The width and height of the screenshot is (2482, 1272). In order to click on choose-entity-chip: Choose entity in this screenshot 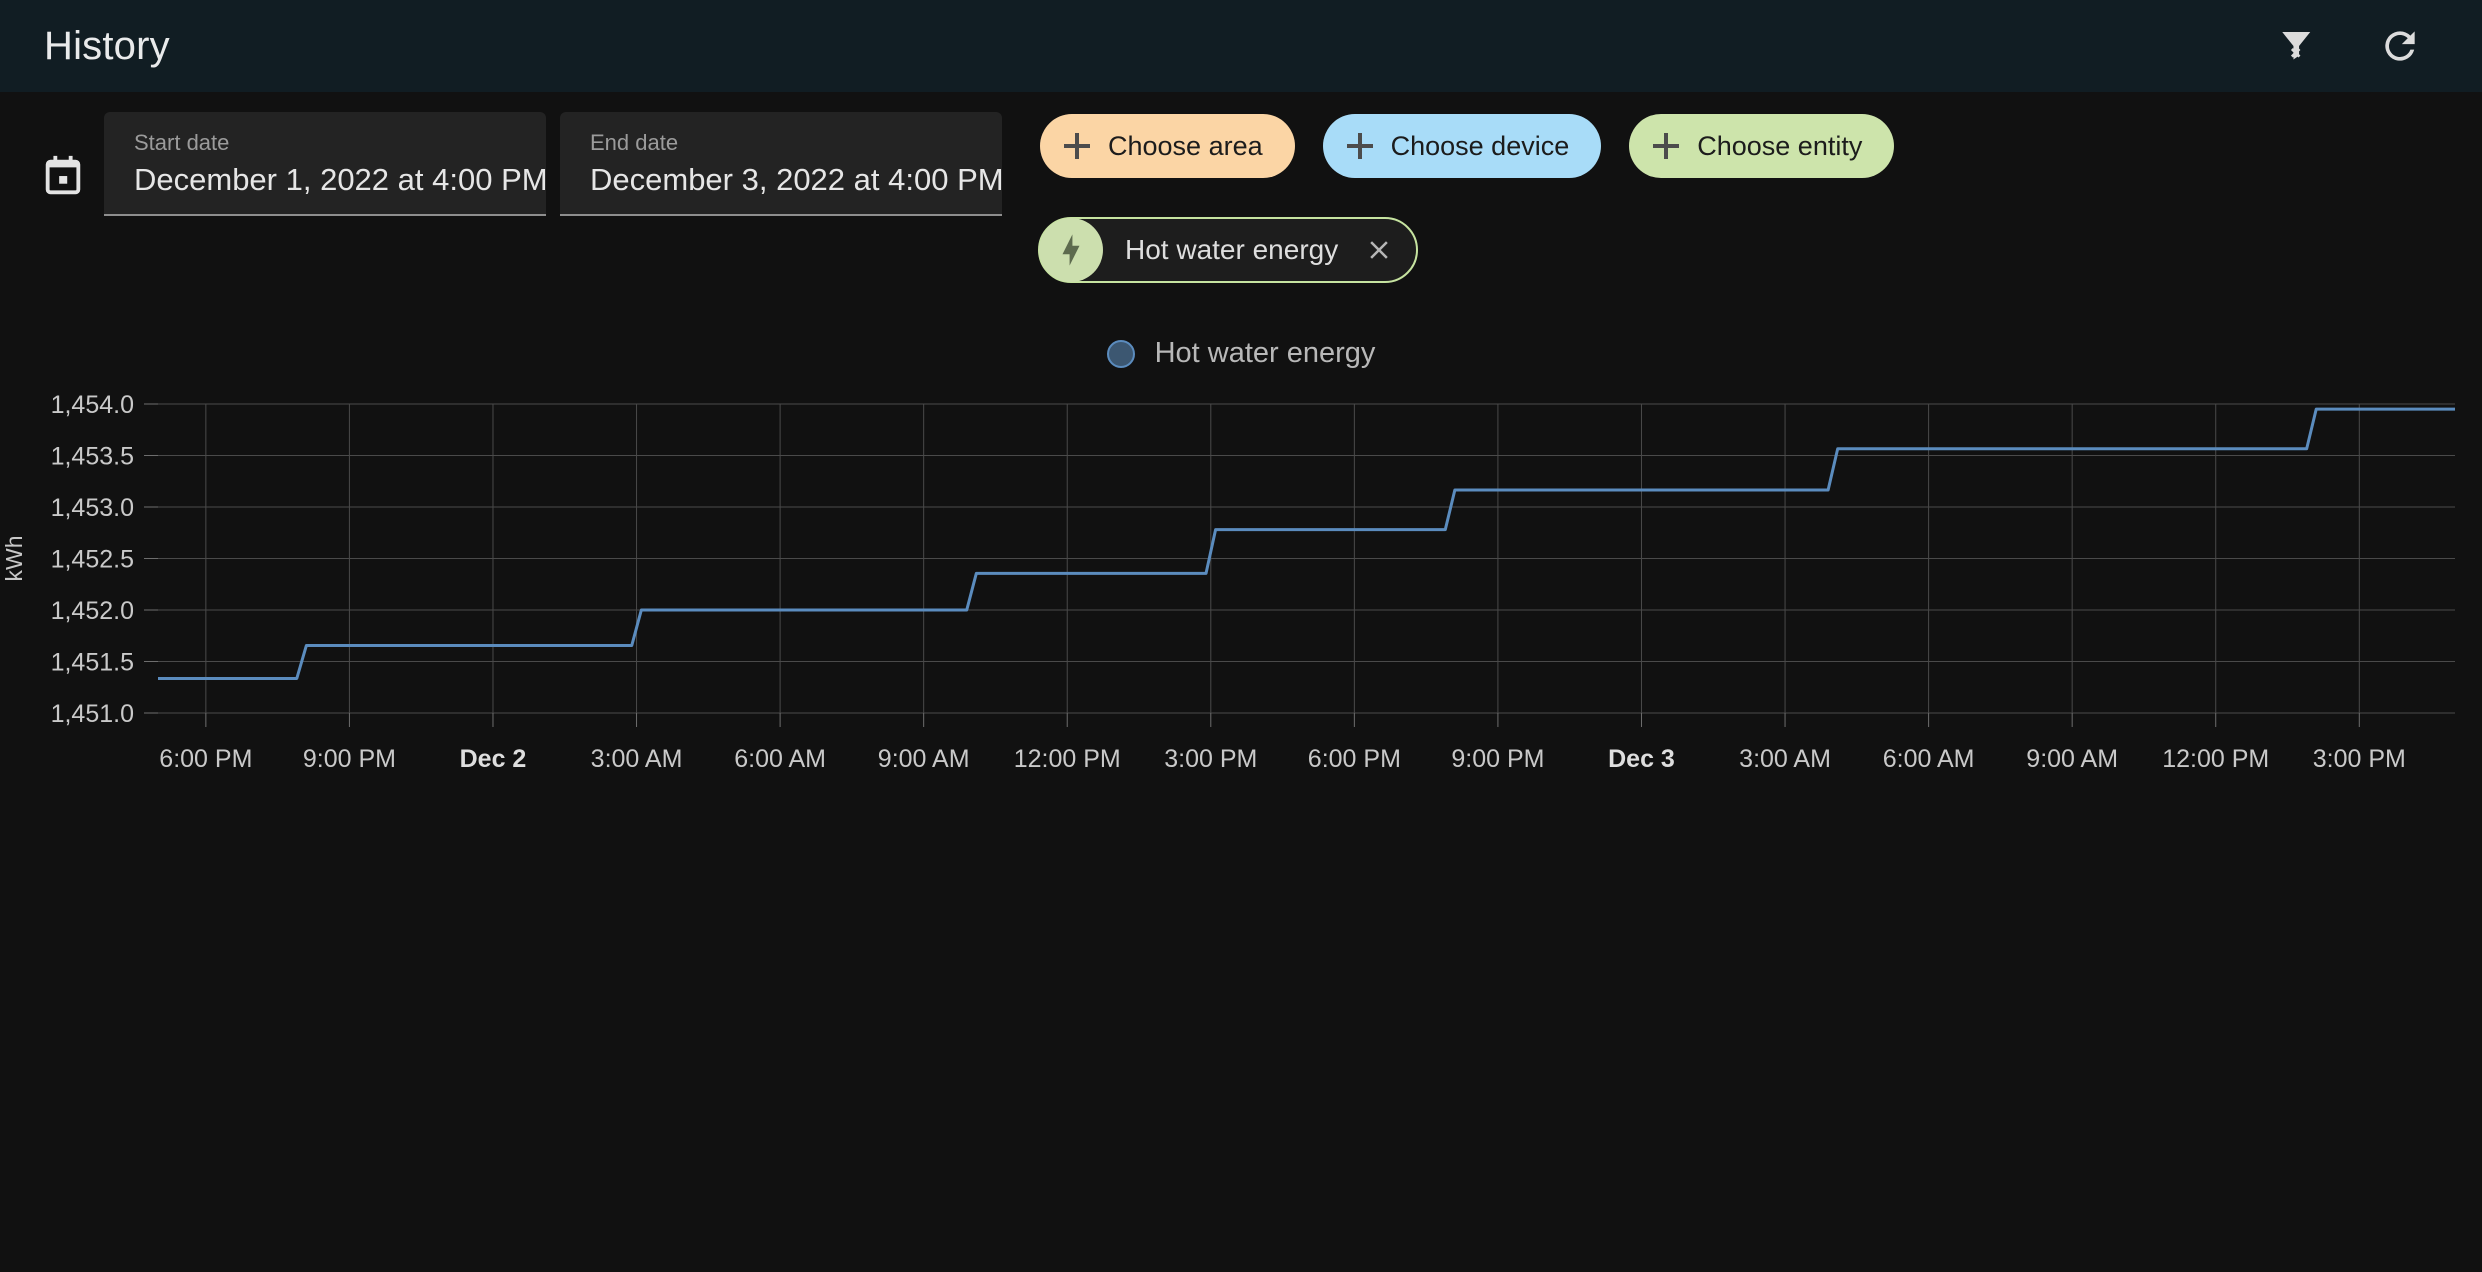, I will do `click(1762, 146)`.